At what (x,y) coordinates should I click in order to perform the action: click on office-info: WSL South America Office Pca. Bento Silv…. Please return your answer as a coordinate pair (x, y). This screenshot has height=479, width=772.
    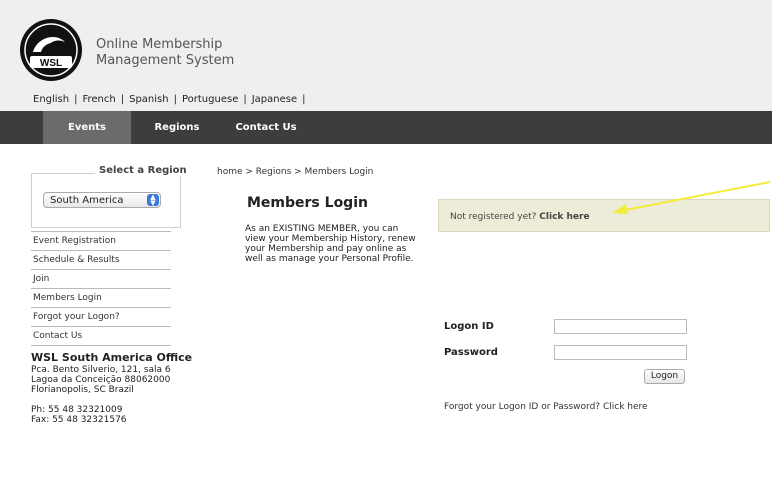
    Looking at the image, I should click on (111, 388).